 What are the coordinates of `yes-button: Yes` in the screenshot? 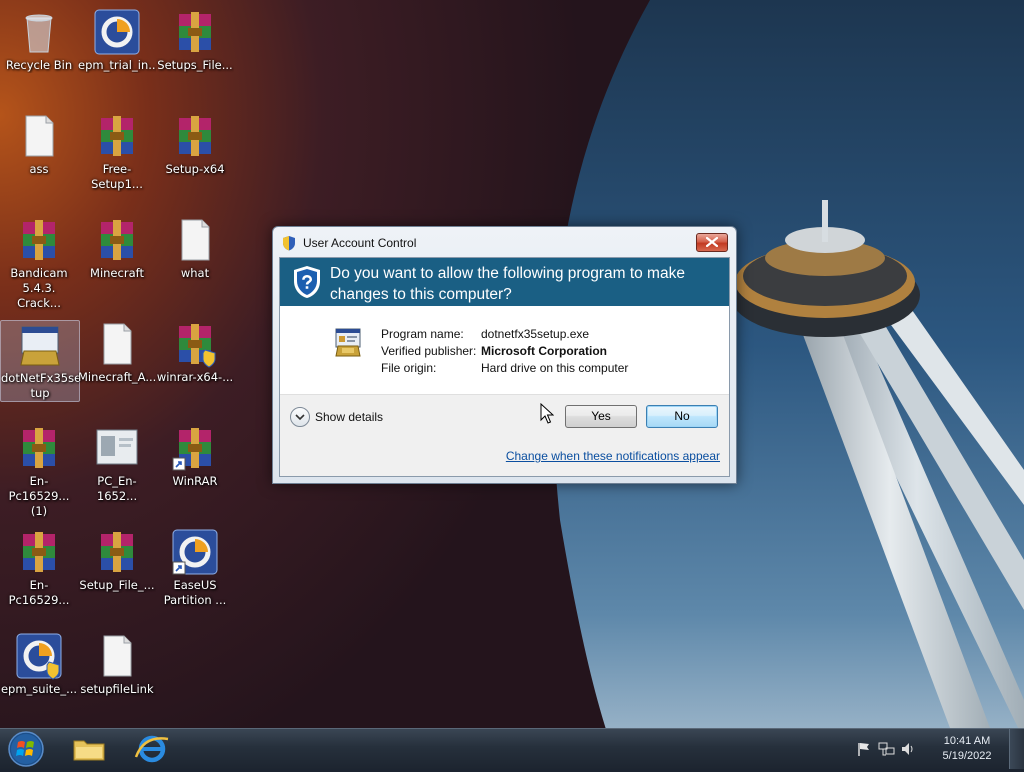 It's located at (601, 416).